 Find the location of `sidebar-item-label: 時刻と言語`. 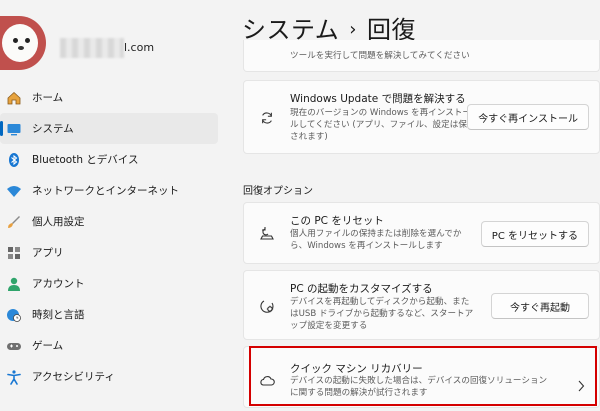

sidebar-item-label: 時刻と言語 is located at coordinates (58, 315).